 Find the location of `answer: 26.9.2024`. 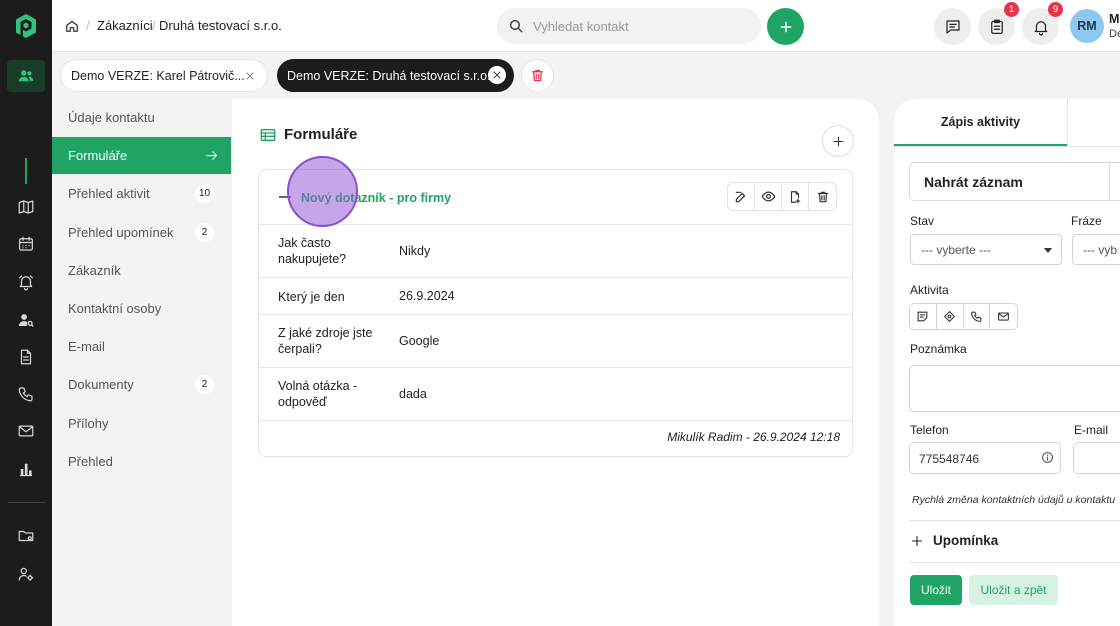

answer: 26.9.2024 is located at coordinates (427, 296).